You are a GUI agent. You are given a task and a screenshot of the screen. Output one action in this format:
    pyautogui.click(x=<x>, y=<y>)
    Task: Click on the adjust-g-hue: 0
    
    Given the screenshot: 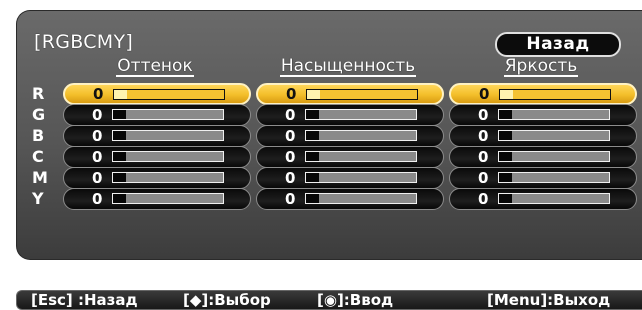 What is the action you would take?
    pyautogui.click(x=157, y=115)
    